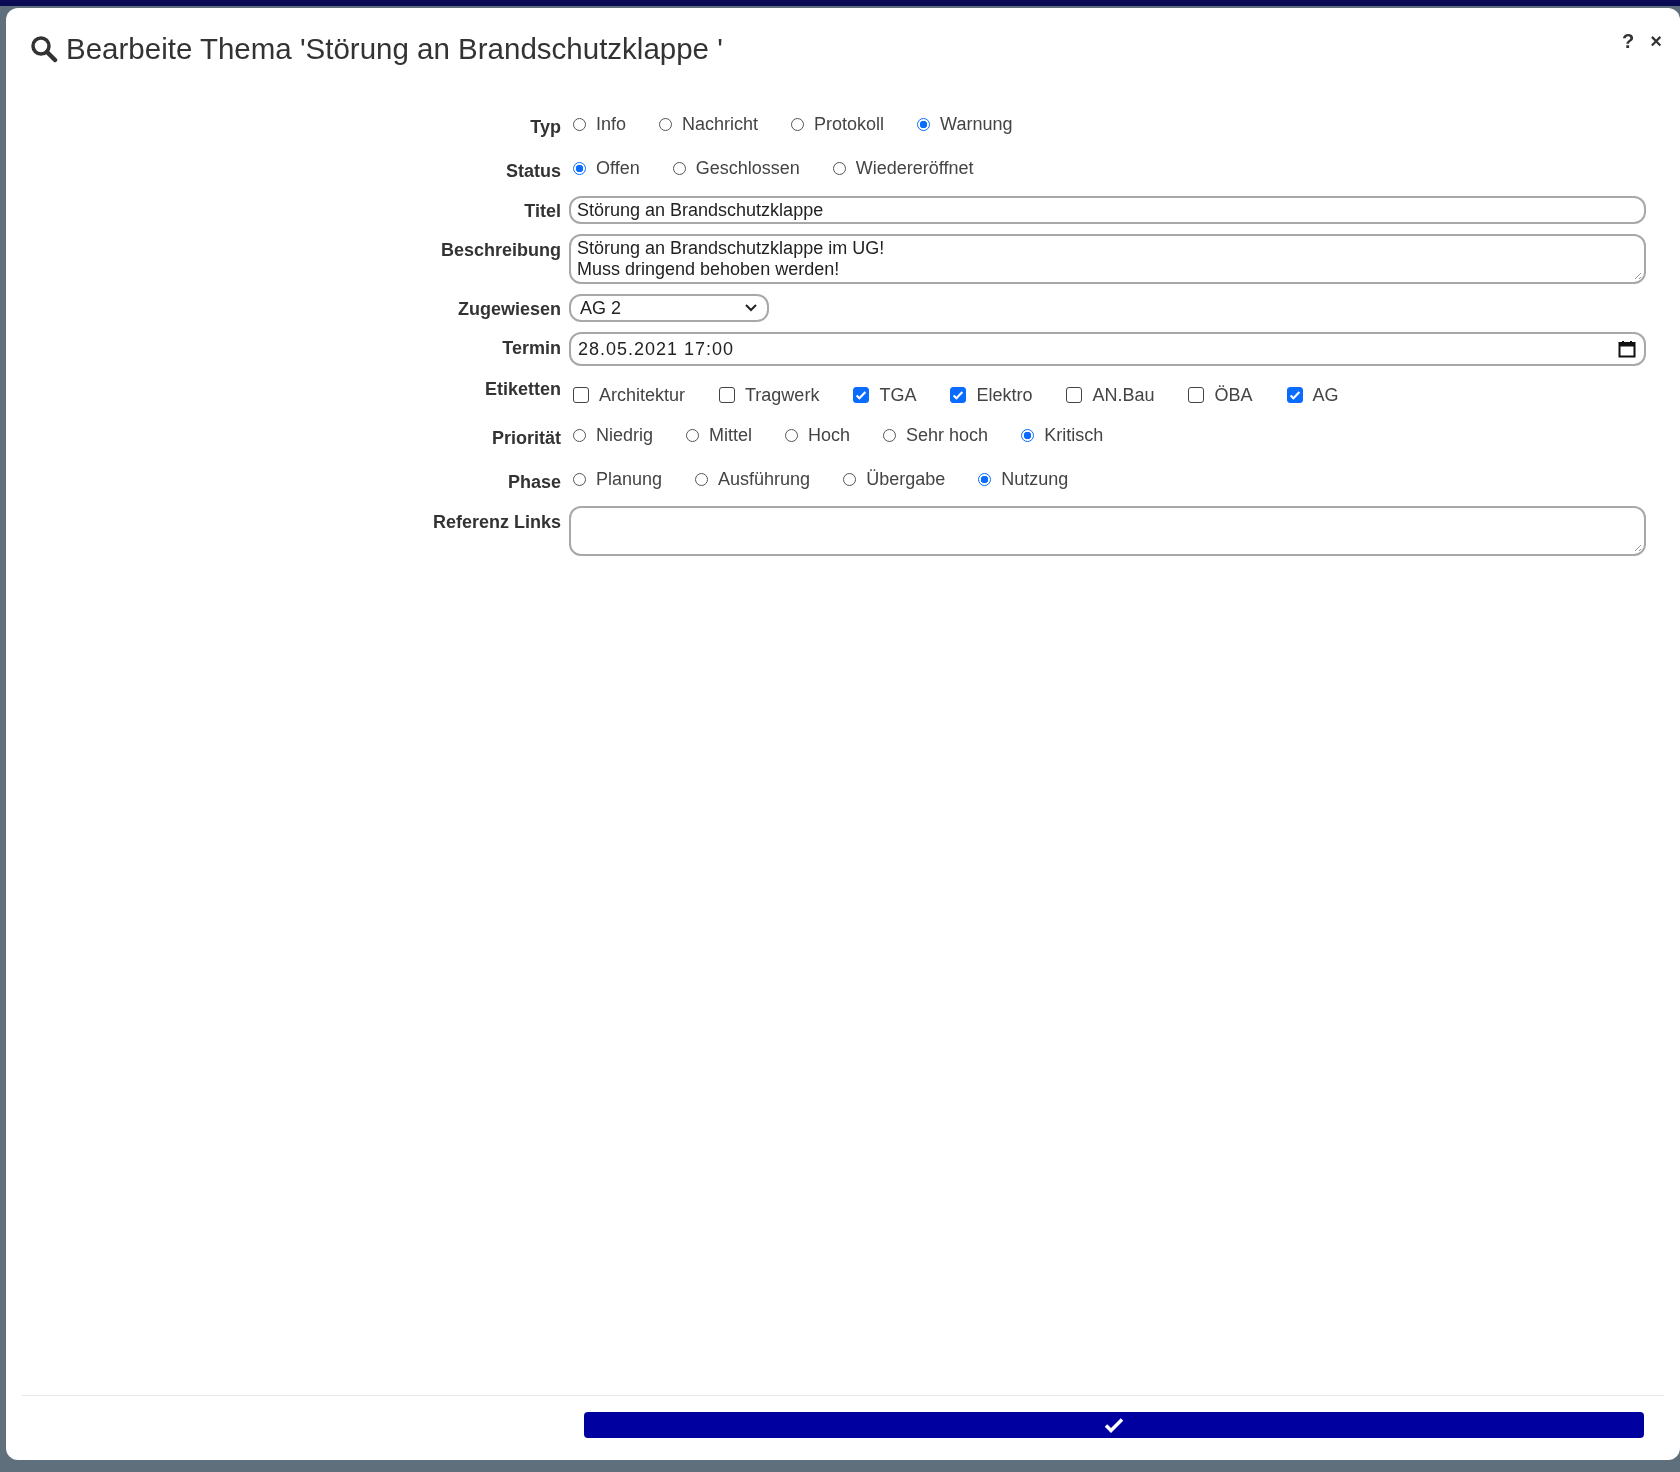 The height and width of the screenshot is (1472, 1680). What do you see at coordinates (1107, 259) in the screenshot?
I see `text-area: Störung an Brandschutzklappe im UG! Muss dringend behoben werden!` at bounding box center [1107, 259].